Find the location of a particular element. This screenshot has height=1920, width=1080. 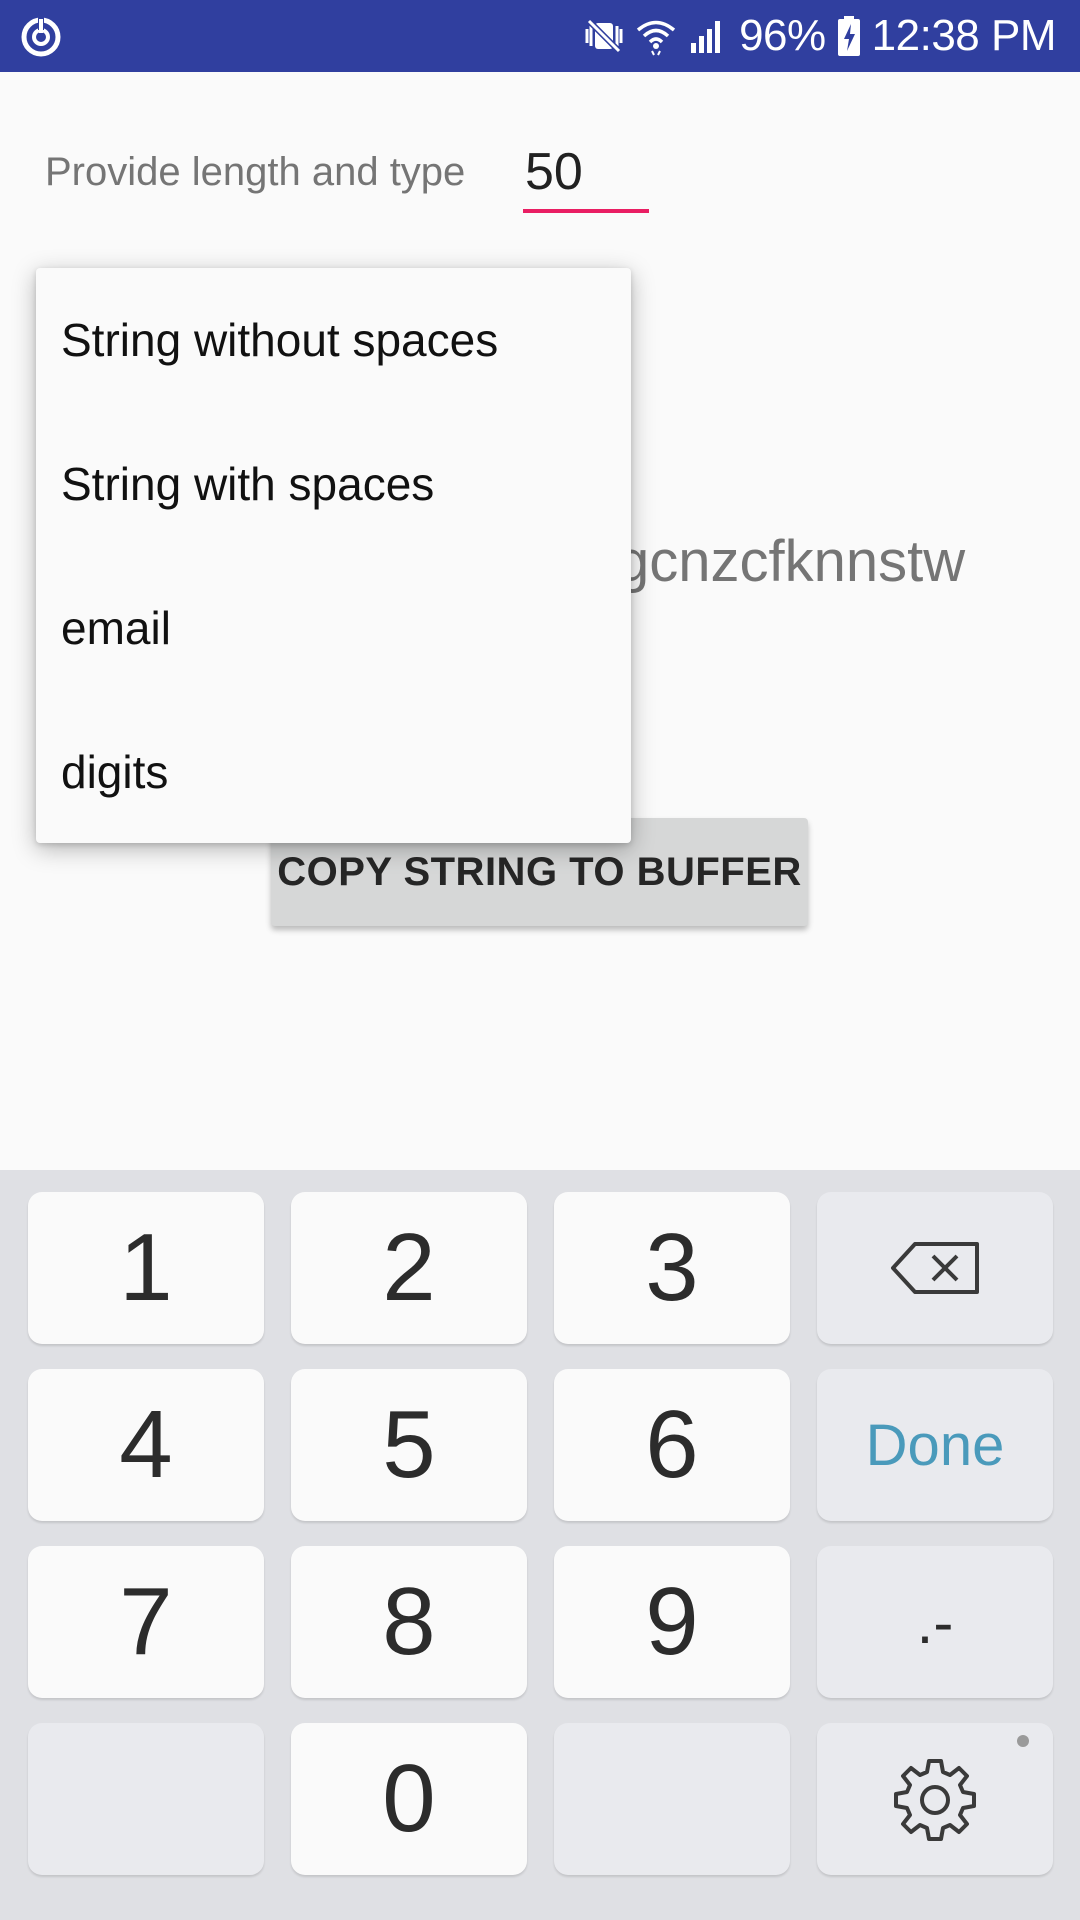

dropdown-option-string-without-spaces: String without spaces is located at coordinates (333, 340).